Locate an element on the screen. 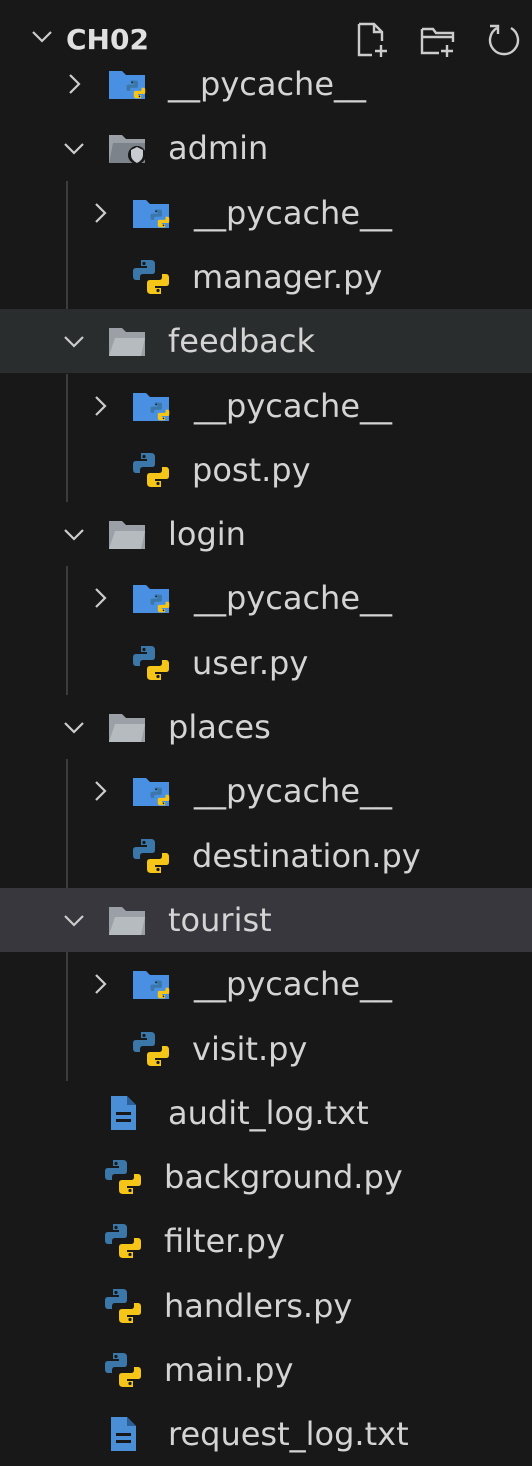  tree-folder-admin: admin is located at coordinates (266, 148).